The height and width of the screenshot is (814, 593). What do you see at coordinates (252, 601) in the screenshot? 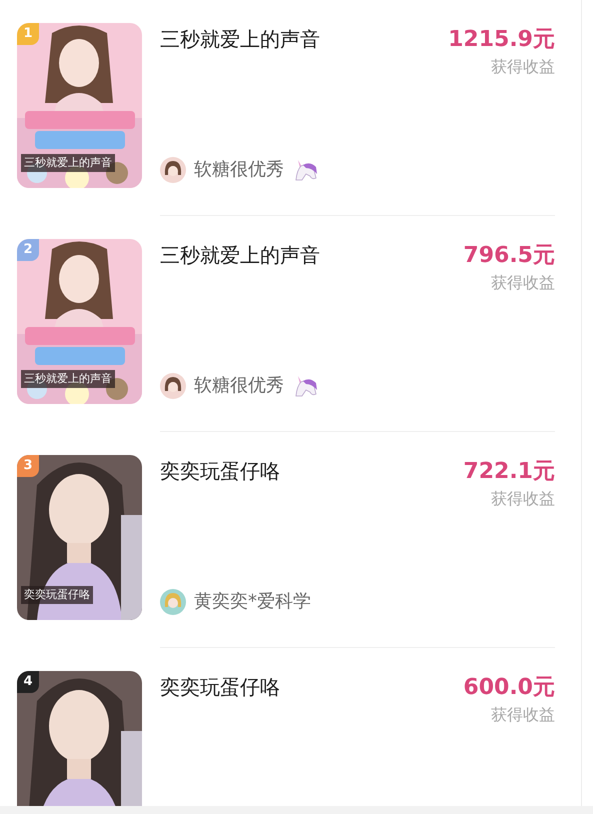
I see `author-name: 黄奕奕*爱科学` at bounding box center [252, 601].